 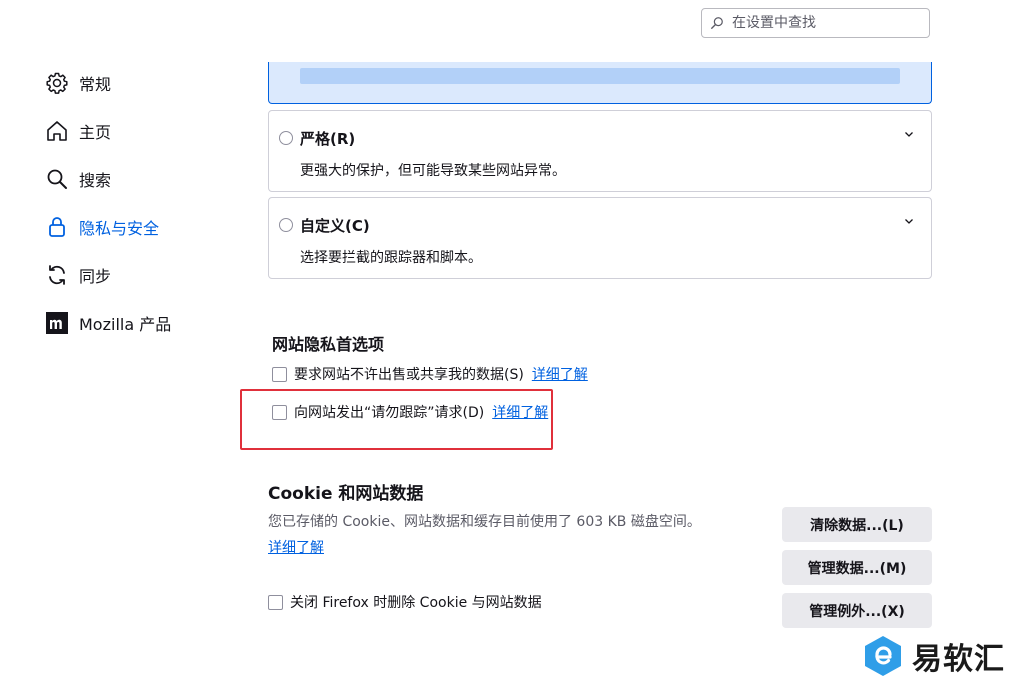 I want to click on strict-protection-option: 严格(R) 更强大的保护，但可能导致某些网站异常。, so click(x=600, y=151).